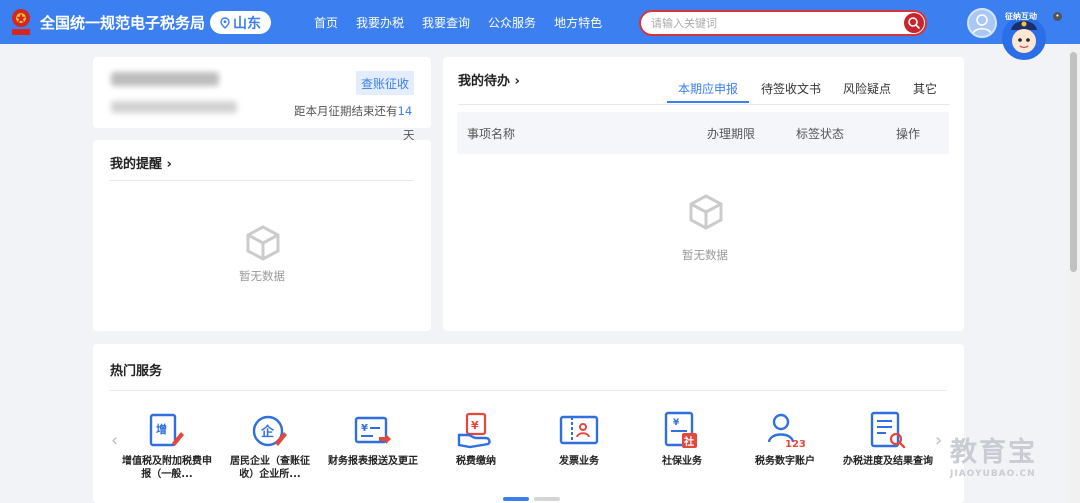 The height and width of the screenshot is (503, 1080). I want to click on search-icon, so click(914, 23).